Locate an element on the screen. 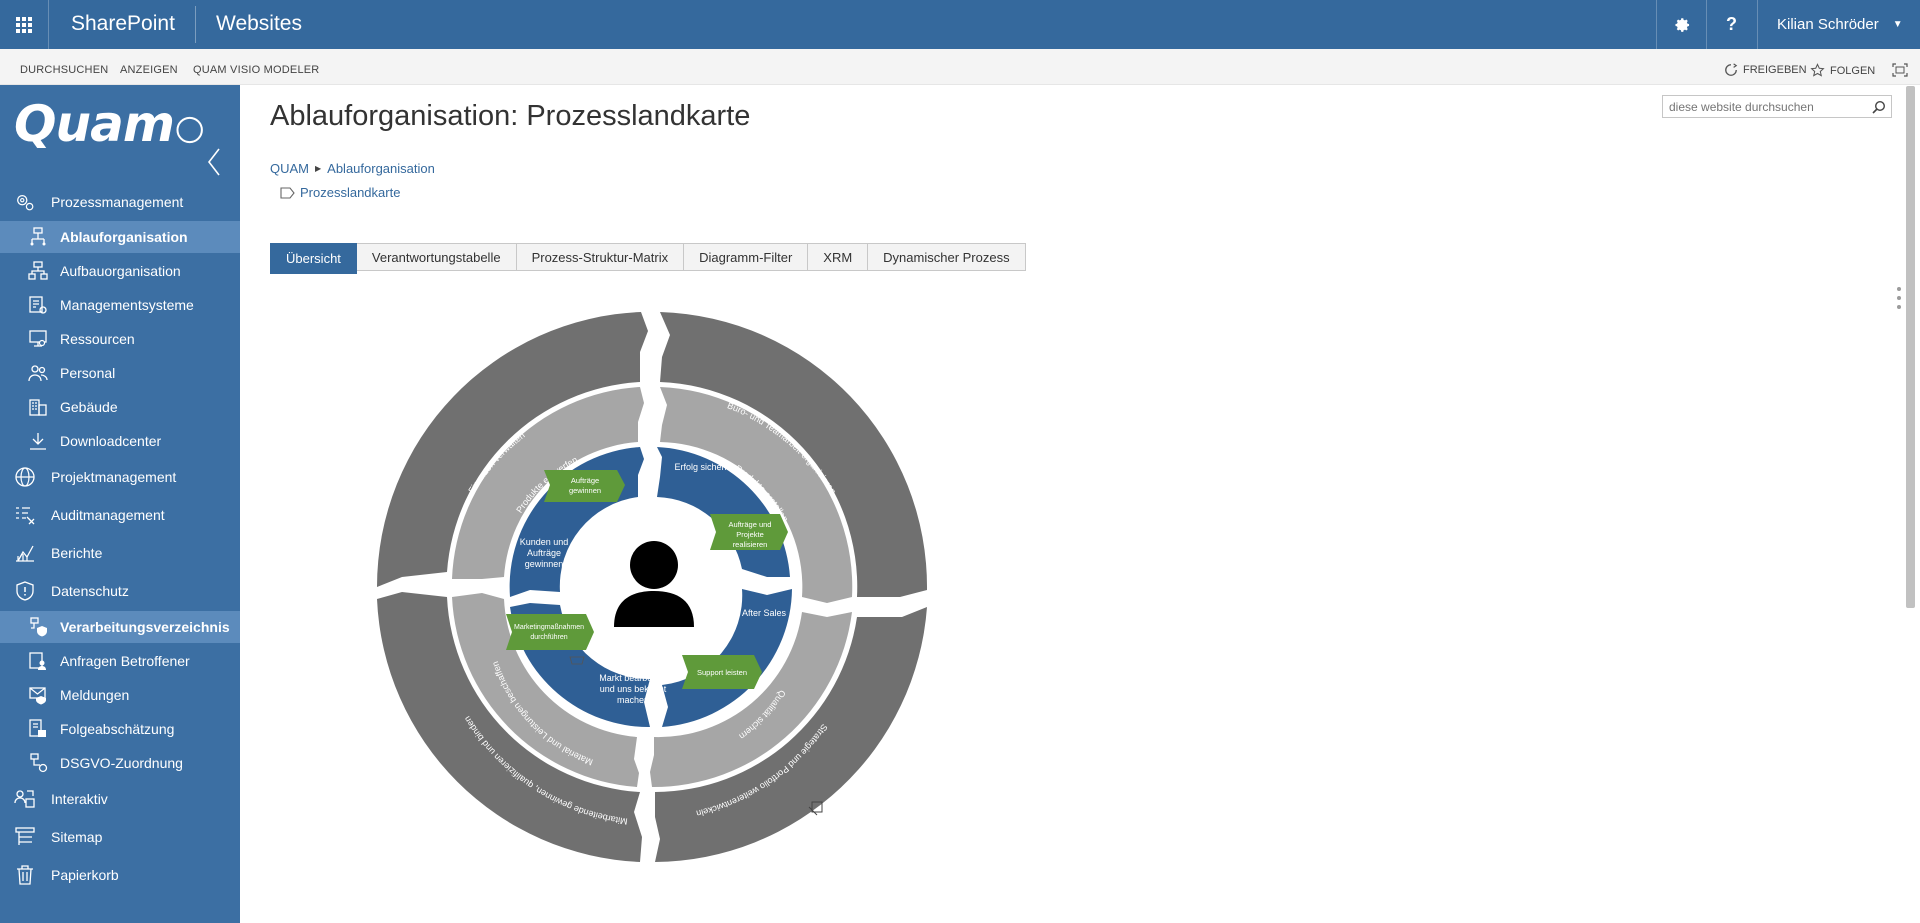 The width and height of the screenshot is (1920, 923). chevron-left-icon is located at coordinates (213, 162).